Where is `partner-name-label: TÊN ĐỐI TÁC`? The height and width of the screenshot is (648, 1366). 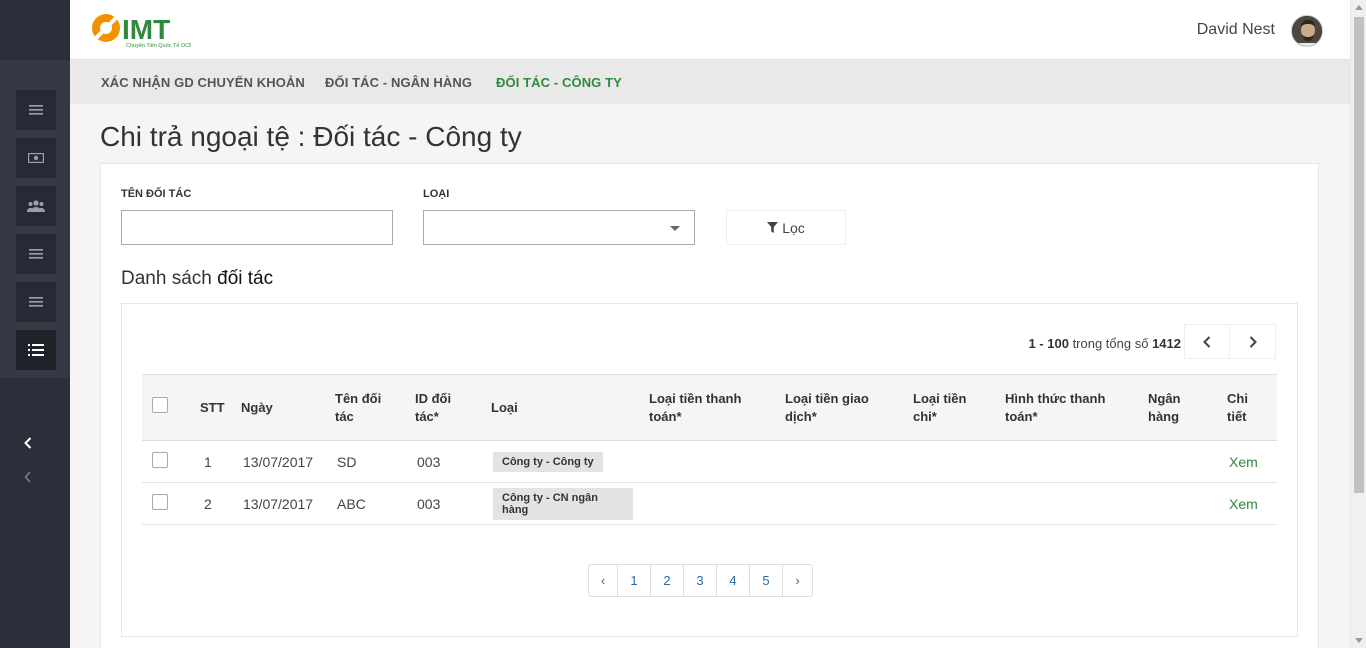
partner-name-label: TÊN ĐỐI TÁC is located at coordinates (156, 194).